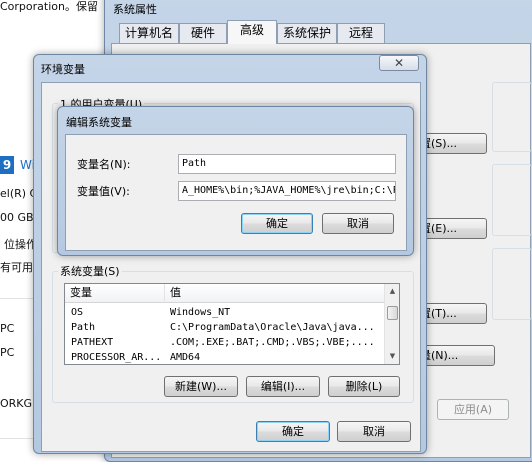  What do you see at coordinates (149, 33) in the screenshot?
I see `tab-computer-name: 计算机名` at bounding box center [149, 33].